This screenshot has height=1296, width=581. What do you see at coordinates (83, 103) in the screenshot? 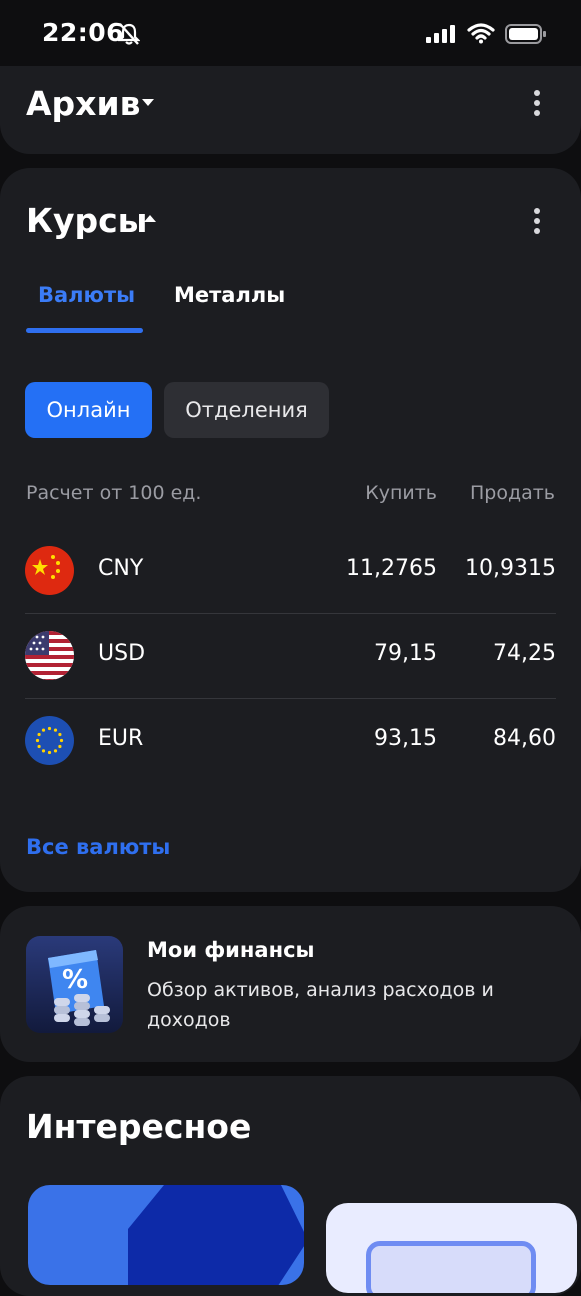
I see `archive-title: Архив` at bounding box center [83, 103].